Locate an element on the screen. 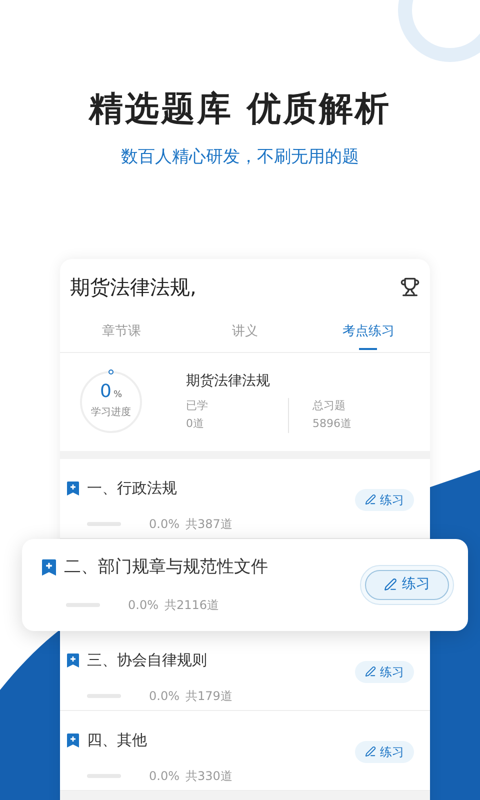 This screenshot has width=480, height=800. chapter-title: 四、其他 is located at coordinates (117, 740).